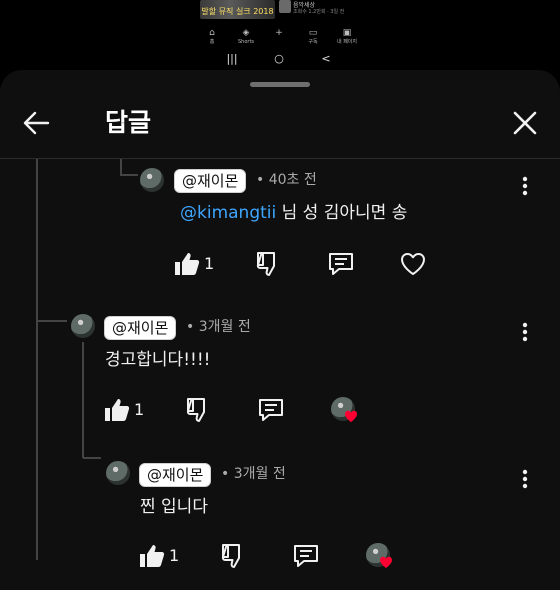 The width and height of the screenshot is (560, 590). I want to click on sheet-title: 답글, so click(128, 122).